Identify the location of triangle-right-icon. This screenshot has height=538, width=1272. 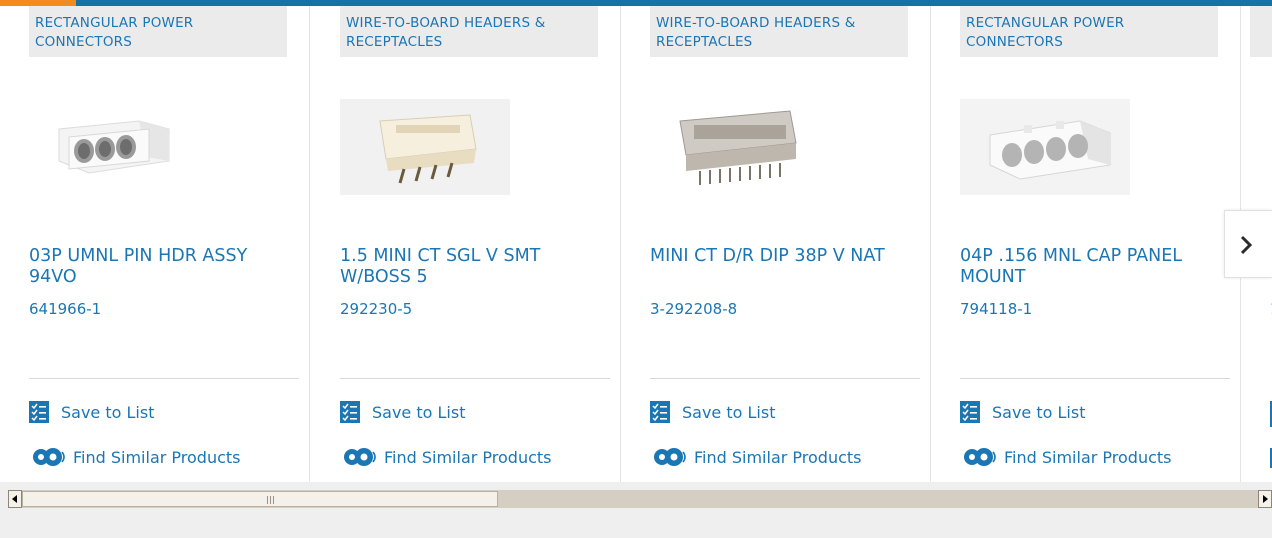
(1265, 499).